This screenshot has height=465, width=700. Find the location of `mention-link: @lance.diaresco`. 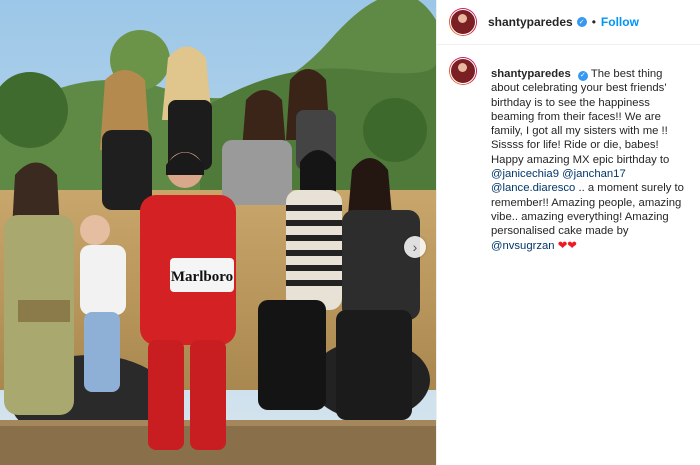

mention-link: @lance.diaresco is located at coordinates (533, 188).